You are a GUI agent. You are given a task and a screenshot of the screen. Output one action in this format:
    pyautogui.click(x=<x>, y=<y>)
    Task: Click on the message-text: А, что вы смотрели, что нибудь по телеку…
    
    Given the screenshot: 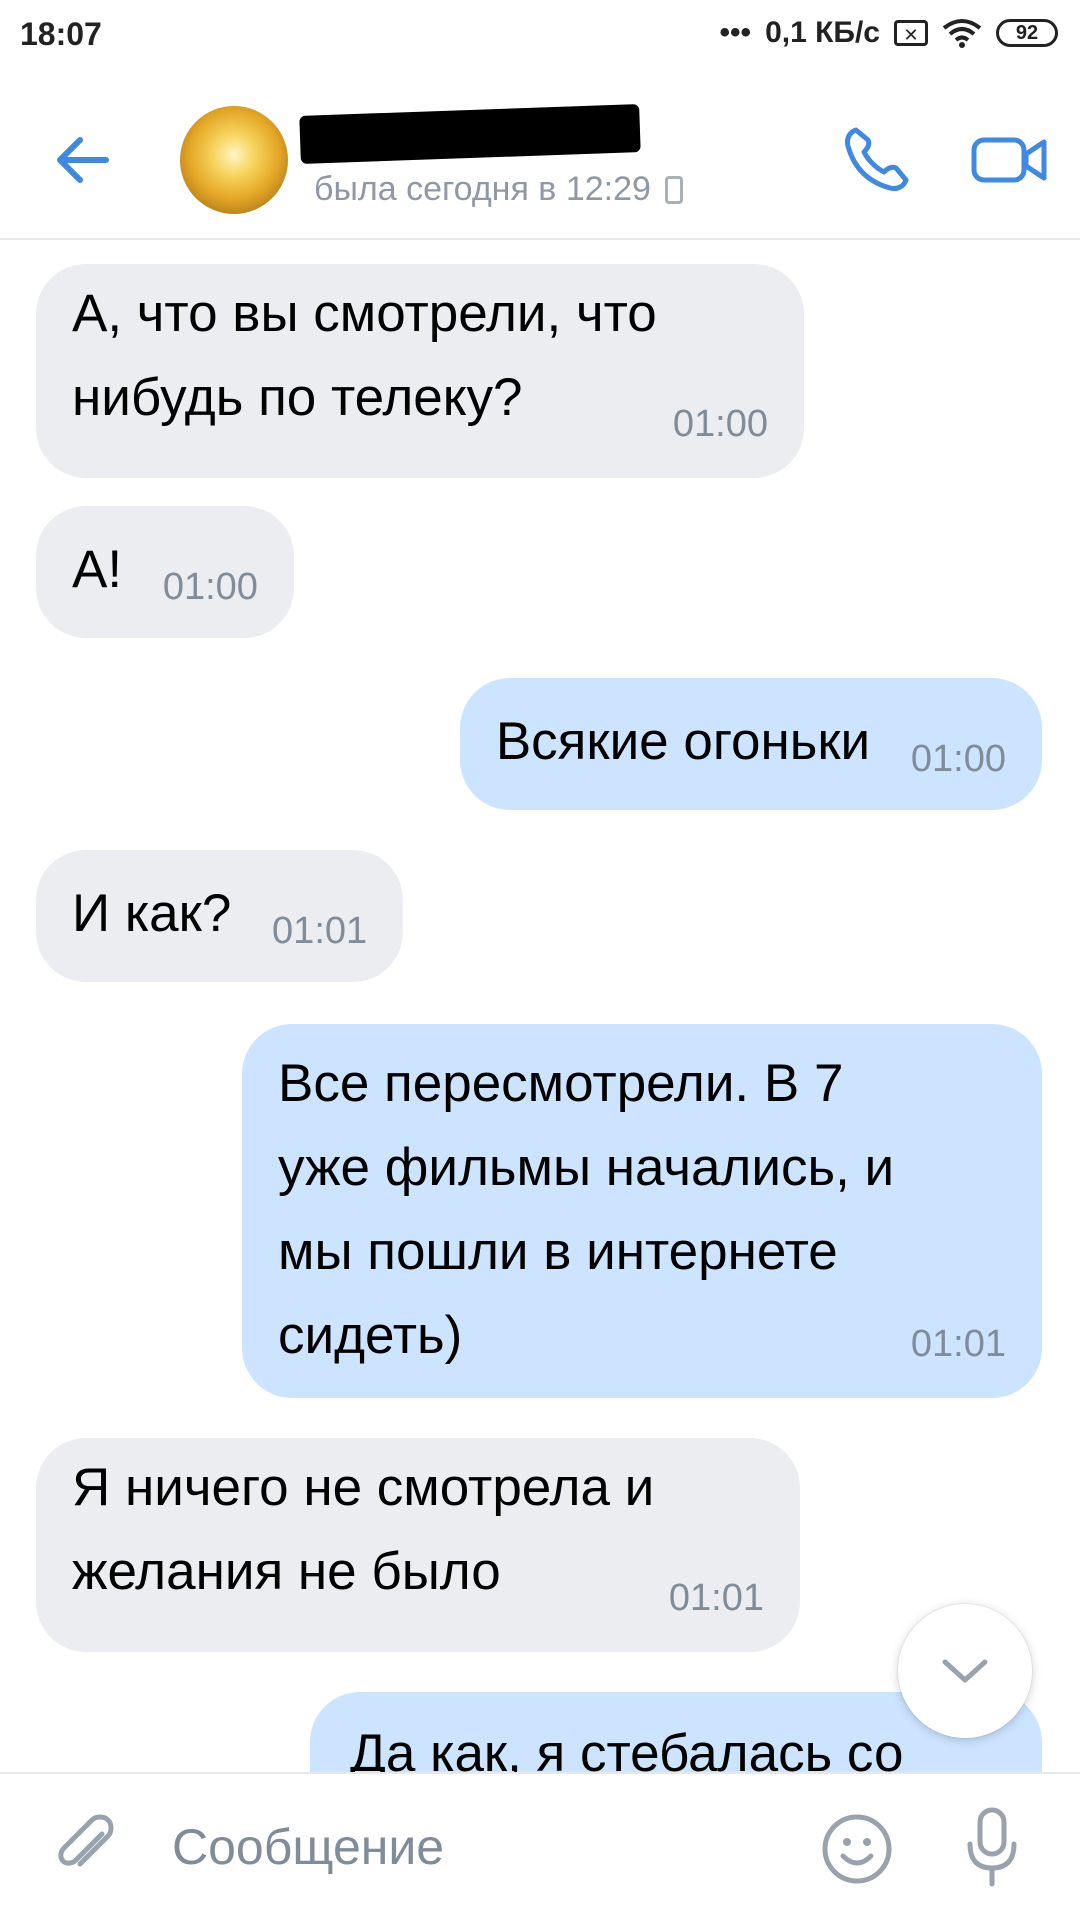 What is the action you would take?
    pyautogui.click(x=364, y=355)
    